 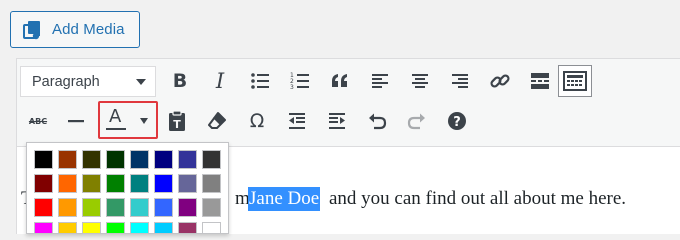 I want to click on content-text-after: and you can find out all about me here., so click(x=478, y=198).